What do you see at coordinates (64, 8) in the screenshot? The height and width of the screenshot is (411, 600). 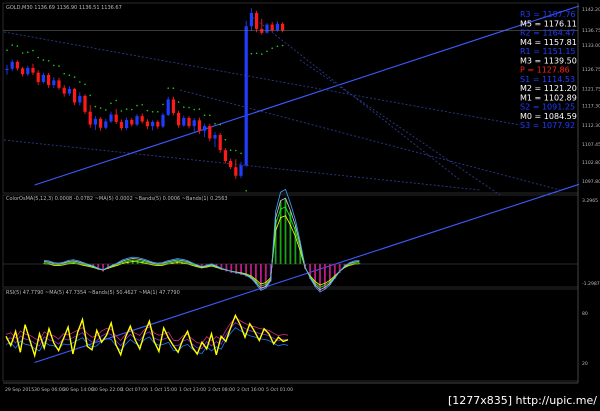 I see `main-panel-header: GOLD,M30 1136.69 1136.90 1136.51 1136.67` at bounding box center [64, 8].